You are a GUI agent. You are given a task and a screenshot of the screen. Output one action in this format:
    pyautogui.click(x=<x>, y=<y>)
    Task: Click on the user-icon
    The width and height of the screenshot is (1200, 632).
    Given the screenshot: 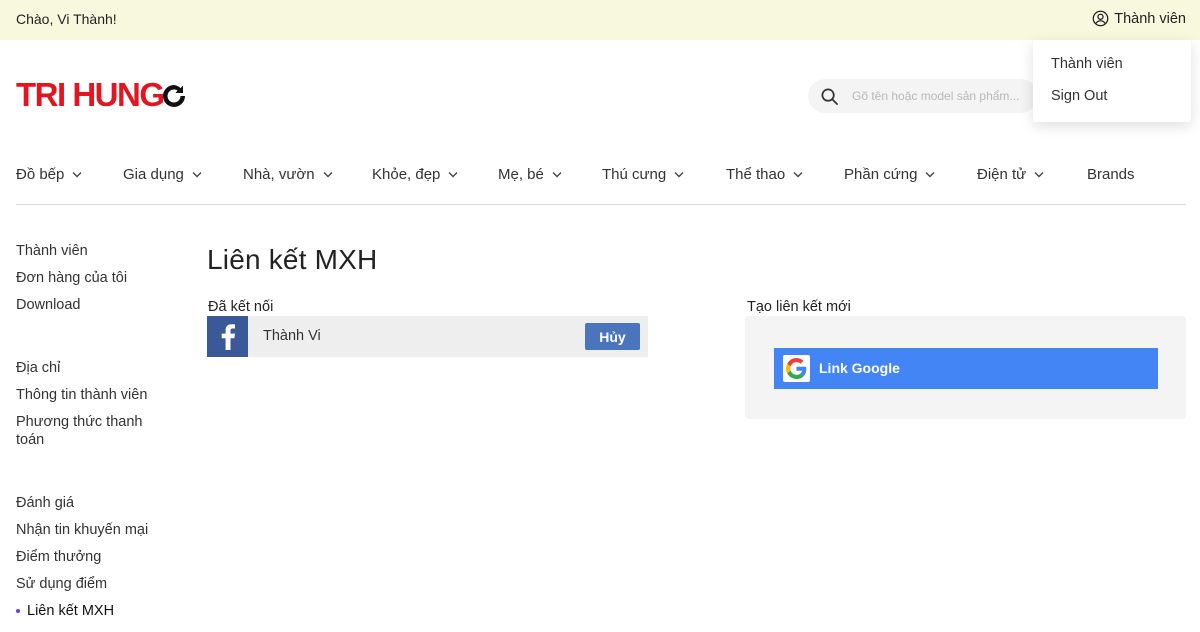 What is the action you would take?
    pyautogui.click(x=1100, y=18)
    